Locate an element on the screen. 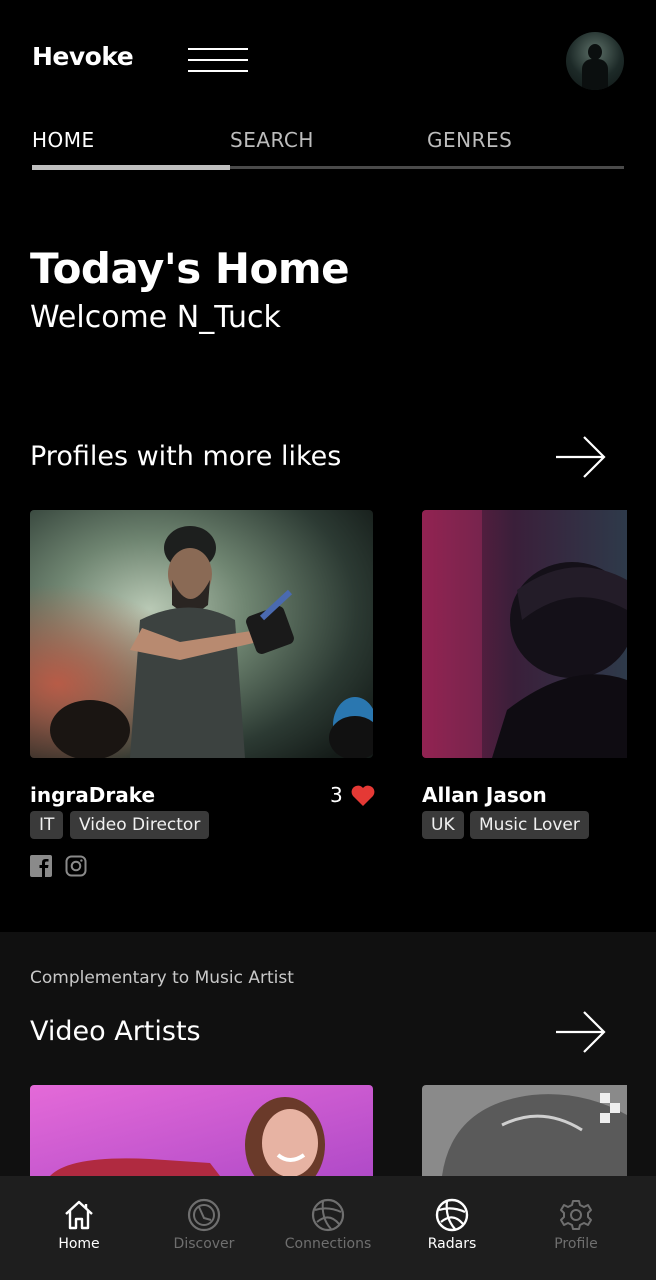  avatar is located at coordinates (595, 61).